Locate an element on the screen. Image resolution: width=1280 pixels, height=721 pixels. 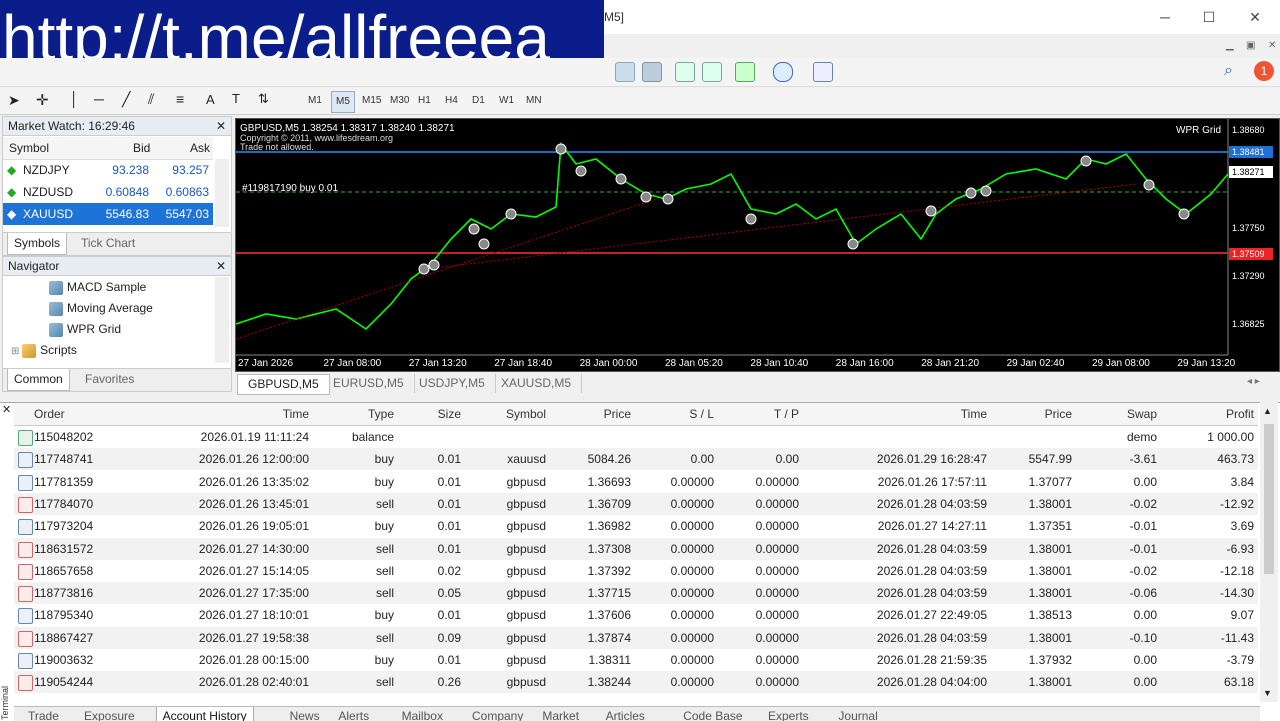
arrows-icon: ⇅ is located at coordinates (263, 99).